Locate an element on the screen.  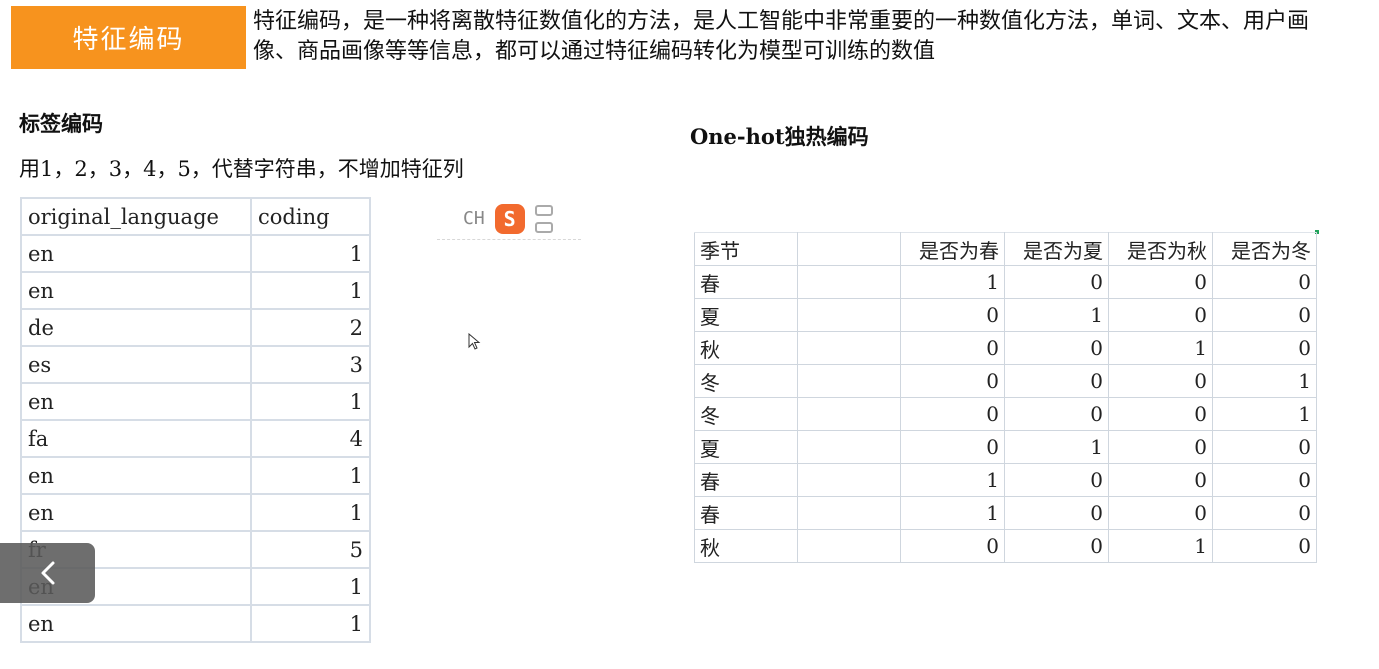
column-header: coding is located at coordinates (310, 216).